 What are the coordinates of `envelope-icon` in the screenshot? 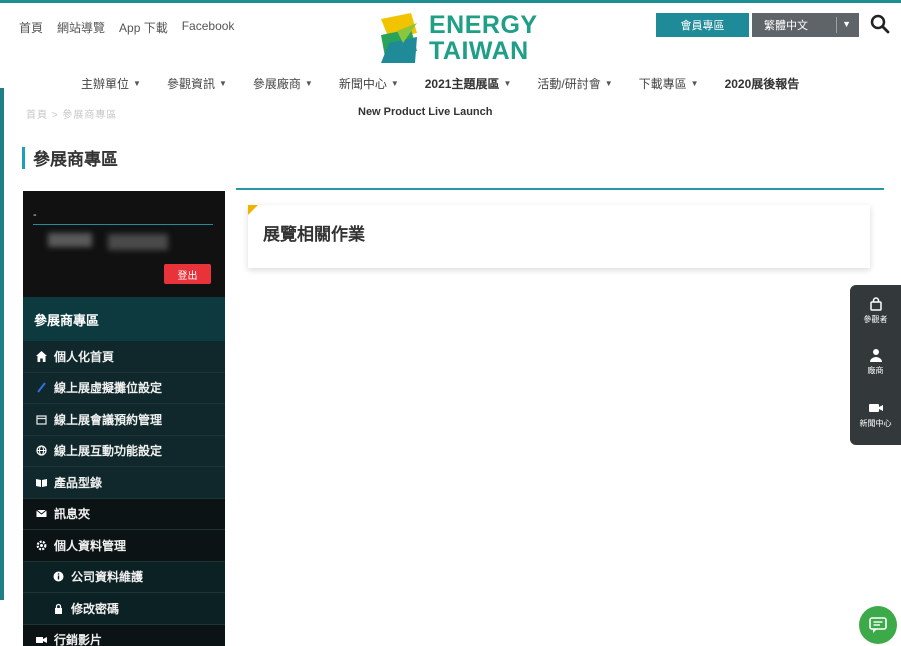 It's located at (41, 513).